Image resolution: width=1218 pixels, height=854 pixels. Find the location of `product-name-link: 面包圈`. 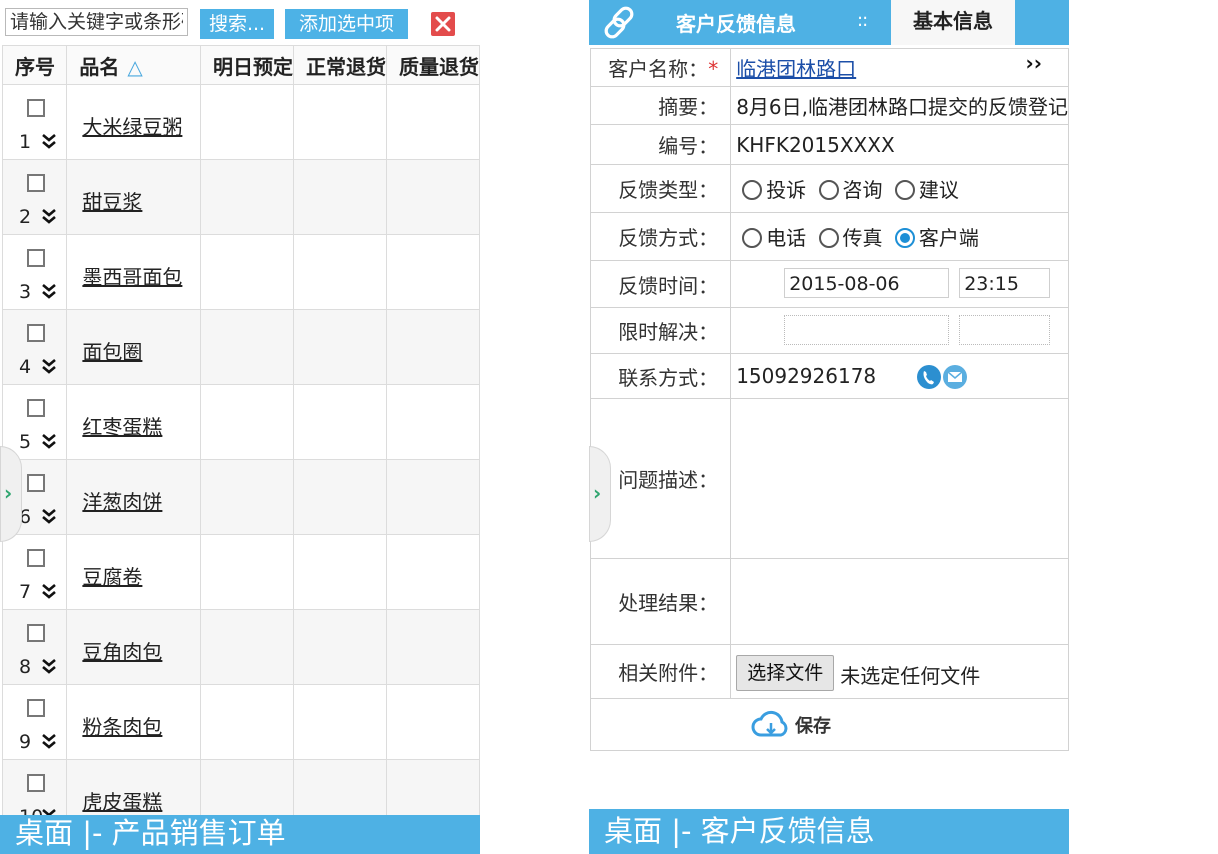

product-name-link: 面包圈 is located at coordinates (141, 350).